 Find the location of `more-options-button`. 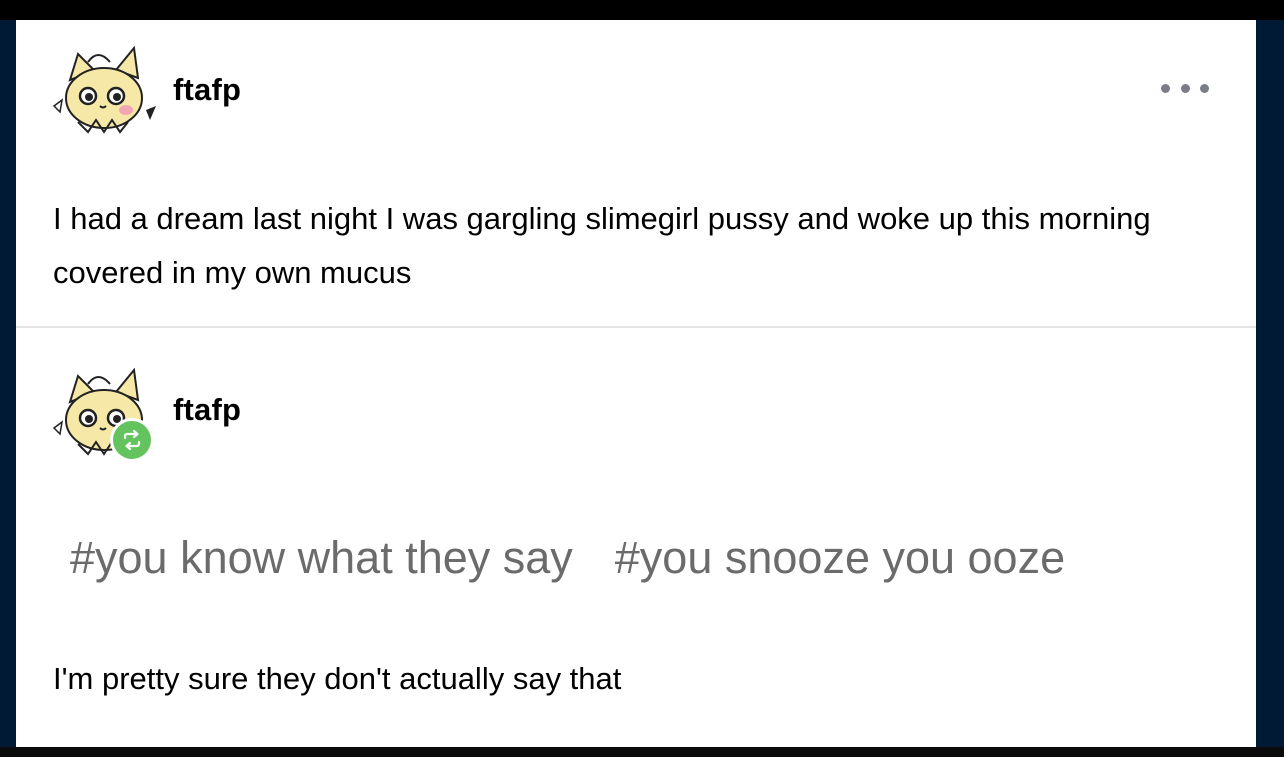

more-options-button is located at coordinates (1185, 88).